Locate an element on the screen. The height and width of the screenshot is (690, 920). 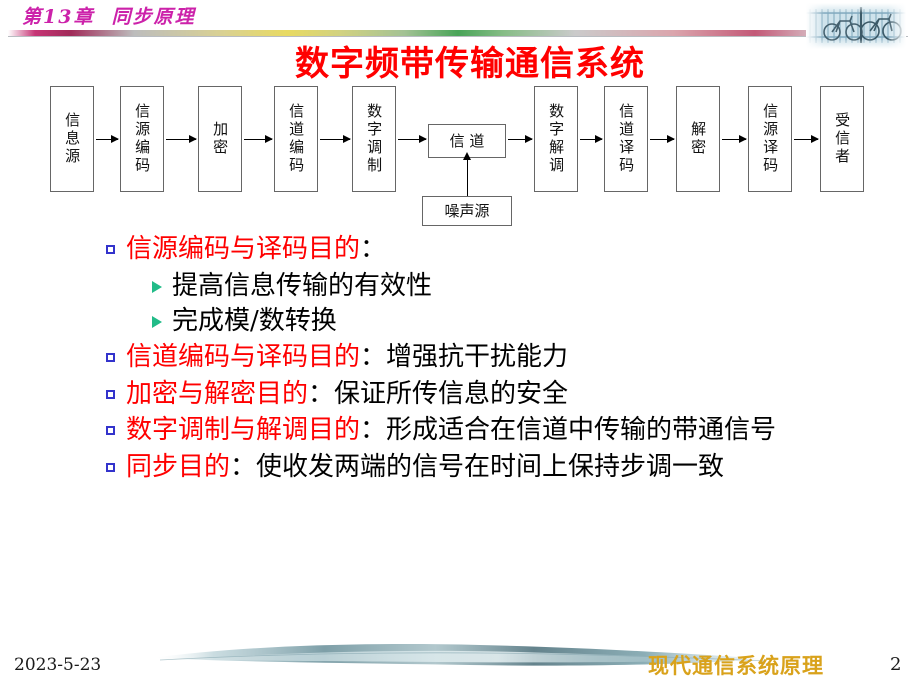
bullet-label: 同步目的 is located at coordinates (178, 467).